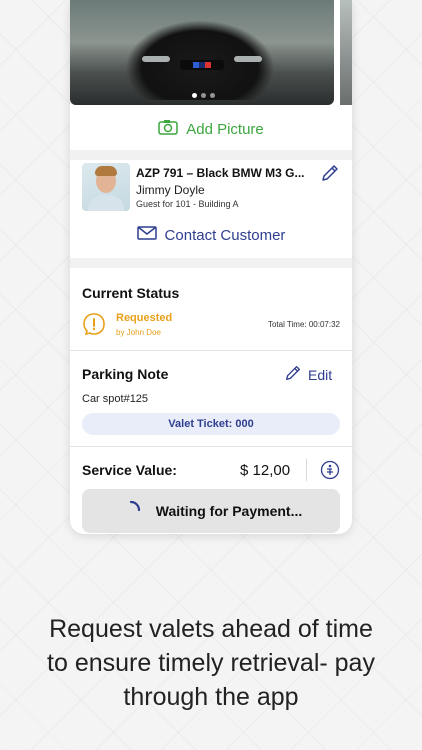 This screenshot has height=750, width=422. I want to click on carousel-dots, so click(203, 95).